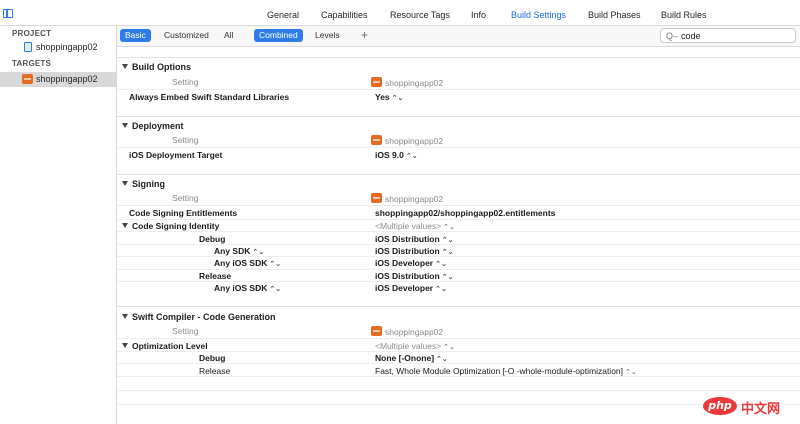 The height and width of the screenshot is (424, 800). Describe the element at coordinates (32, 33) in the screenshot. I see `project-section-header: PROJECT` at that location.